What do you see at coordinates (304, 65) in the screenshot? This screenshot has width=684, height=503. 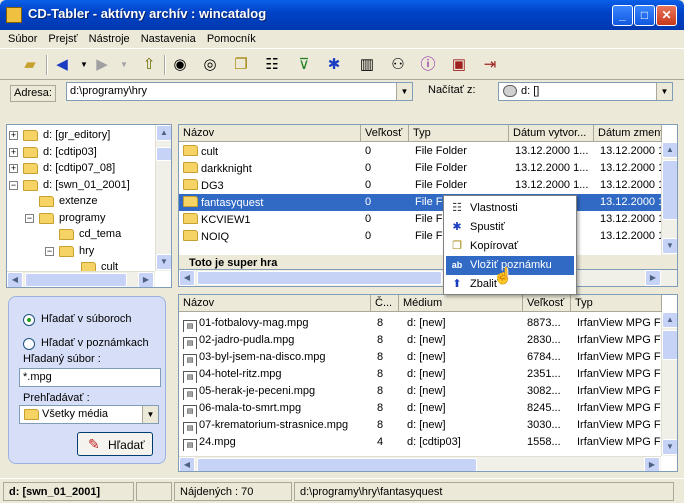 I see `filter-icon: ⊽` at bounding box center [304, 65].